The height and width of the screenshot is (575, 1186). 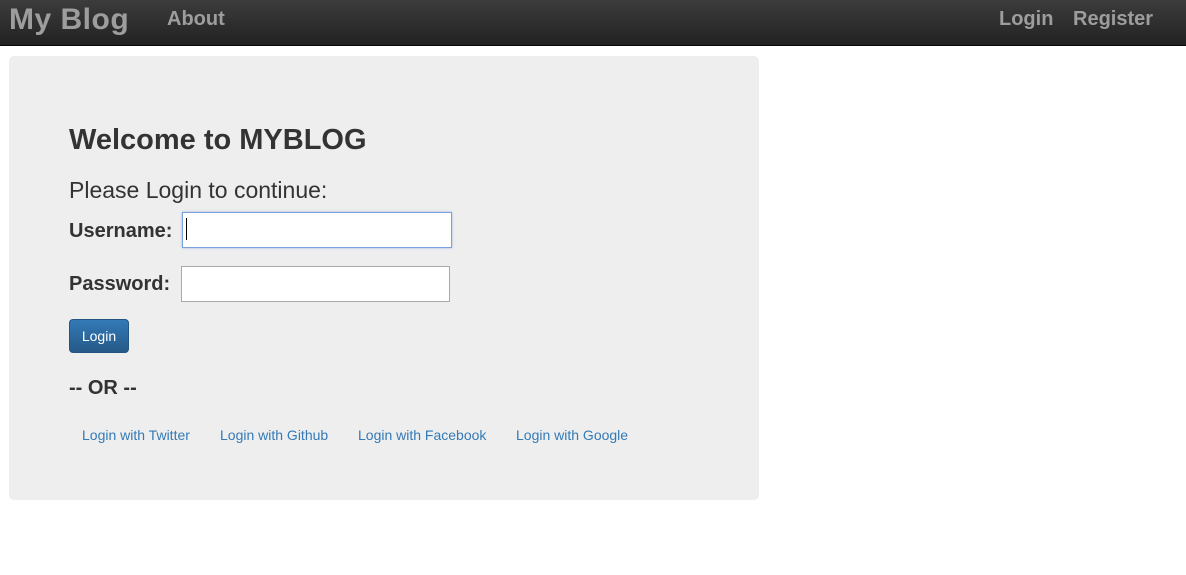 What do you see at coordinates (120, 284) in the screenshot?
I see `password-label: Password:` at bounding box center [120, 284].